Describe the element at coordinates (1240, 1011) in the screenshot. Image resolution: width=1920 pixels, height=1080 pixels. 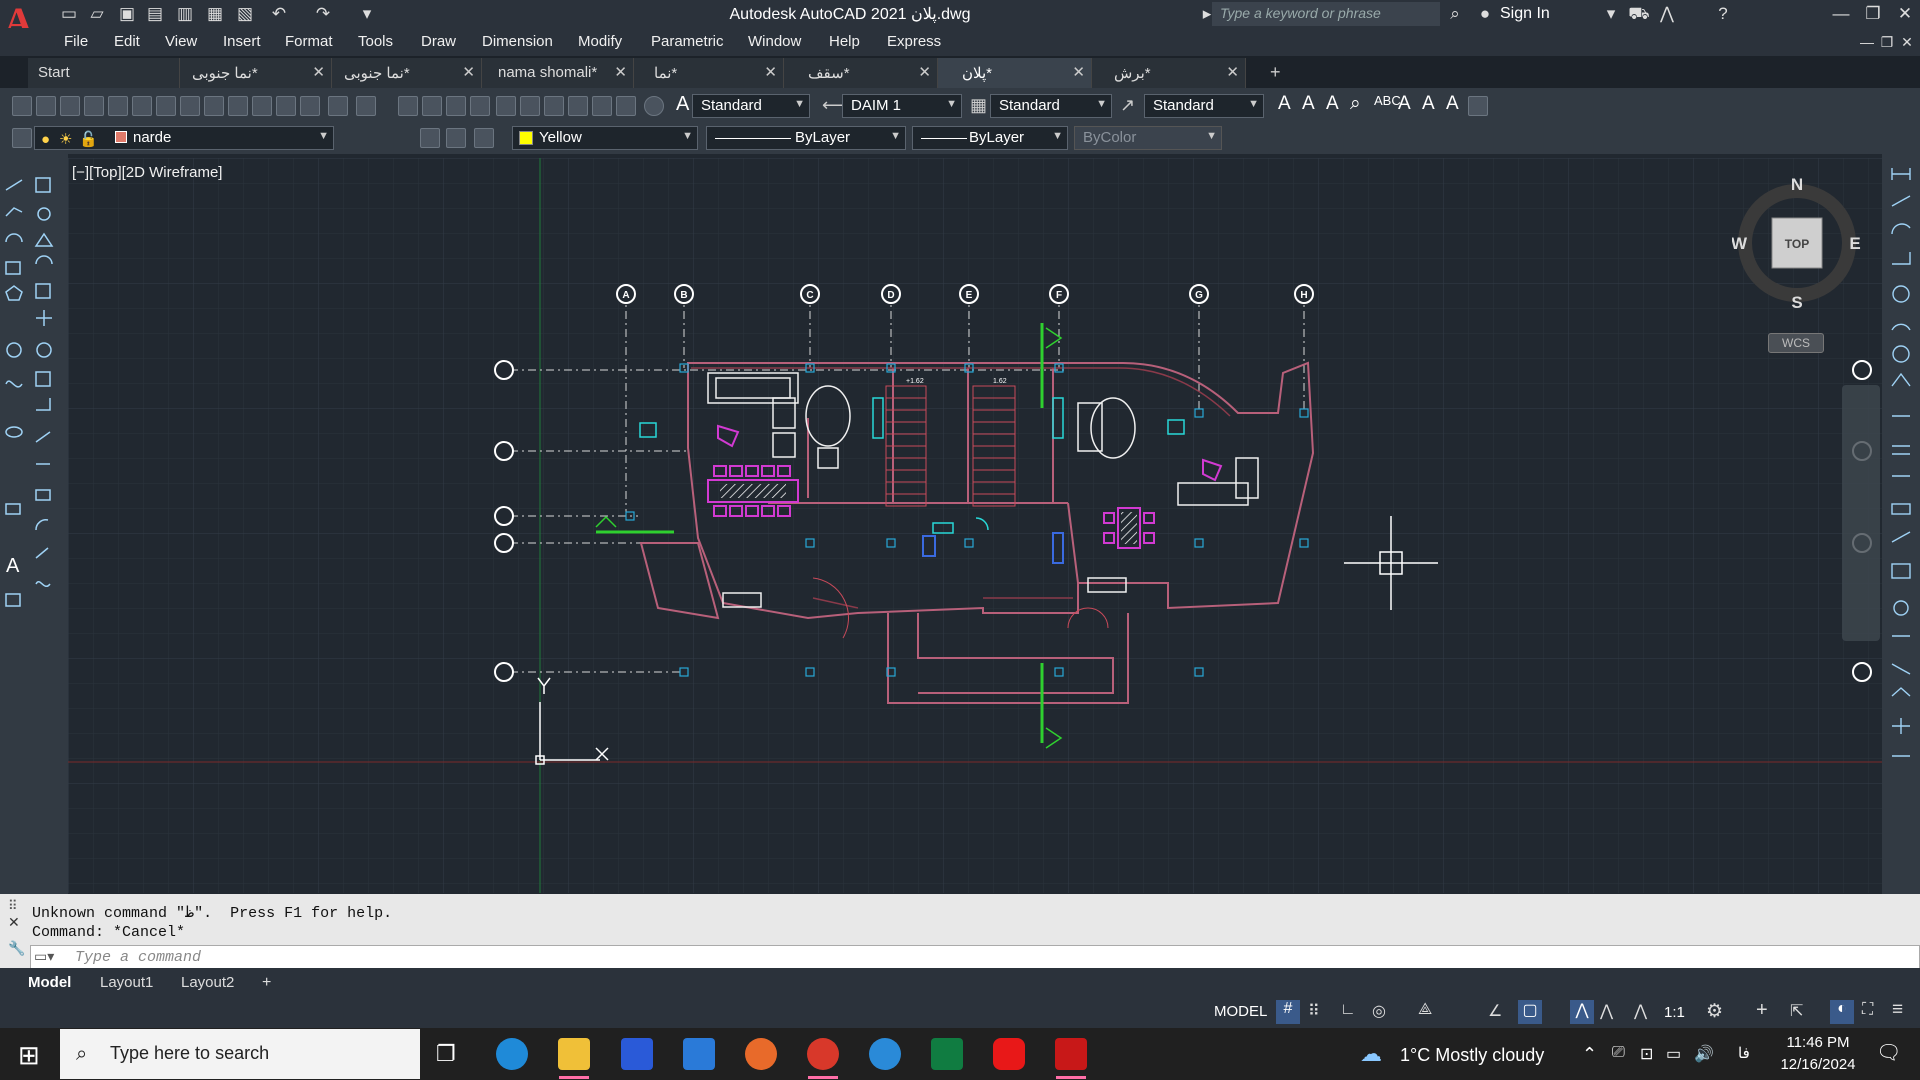
I see `model-space-button: MODEL` at that location.